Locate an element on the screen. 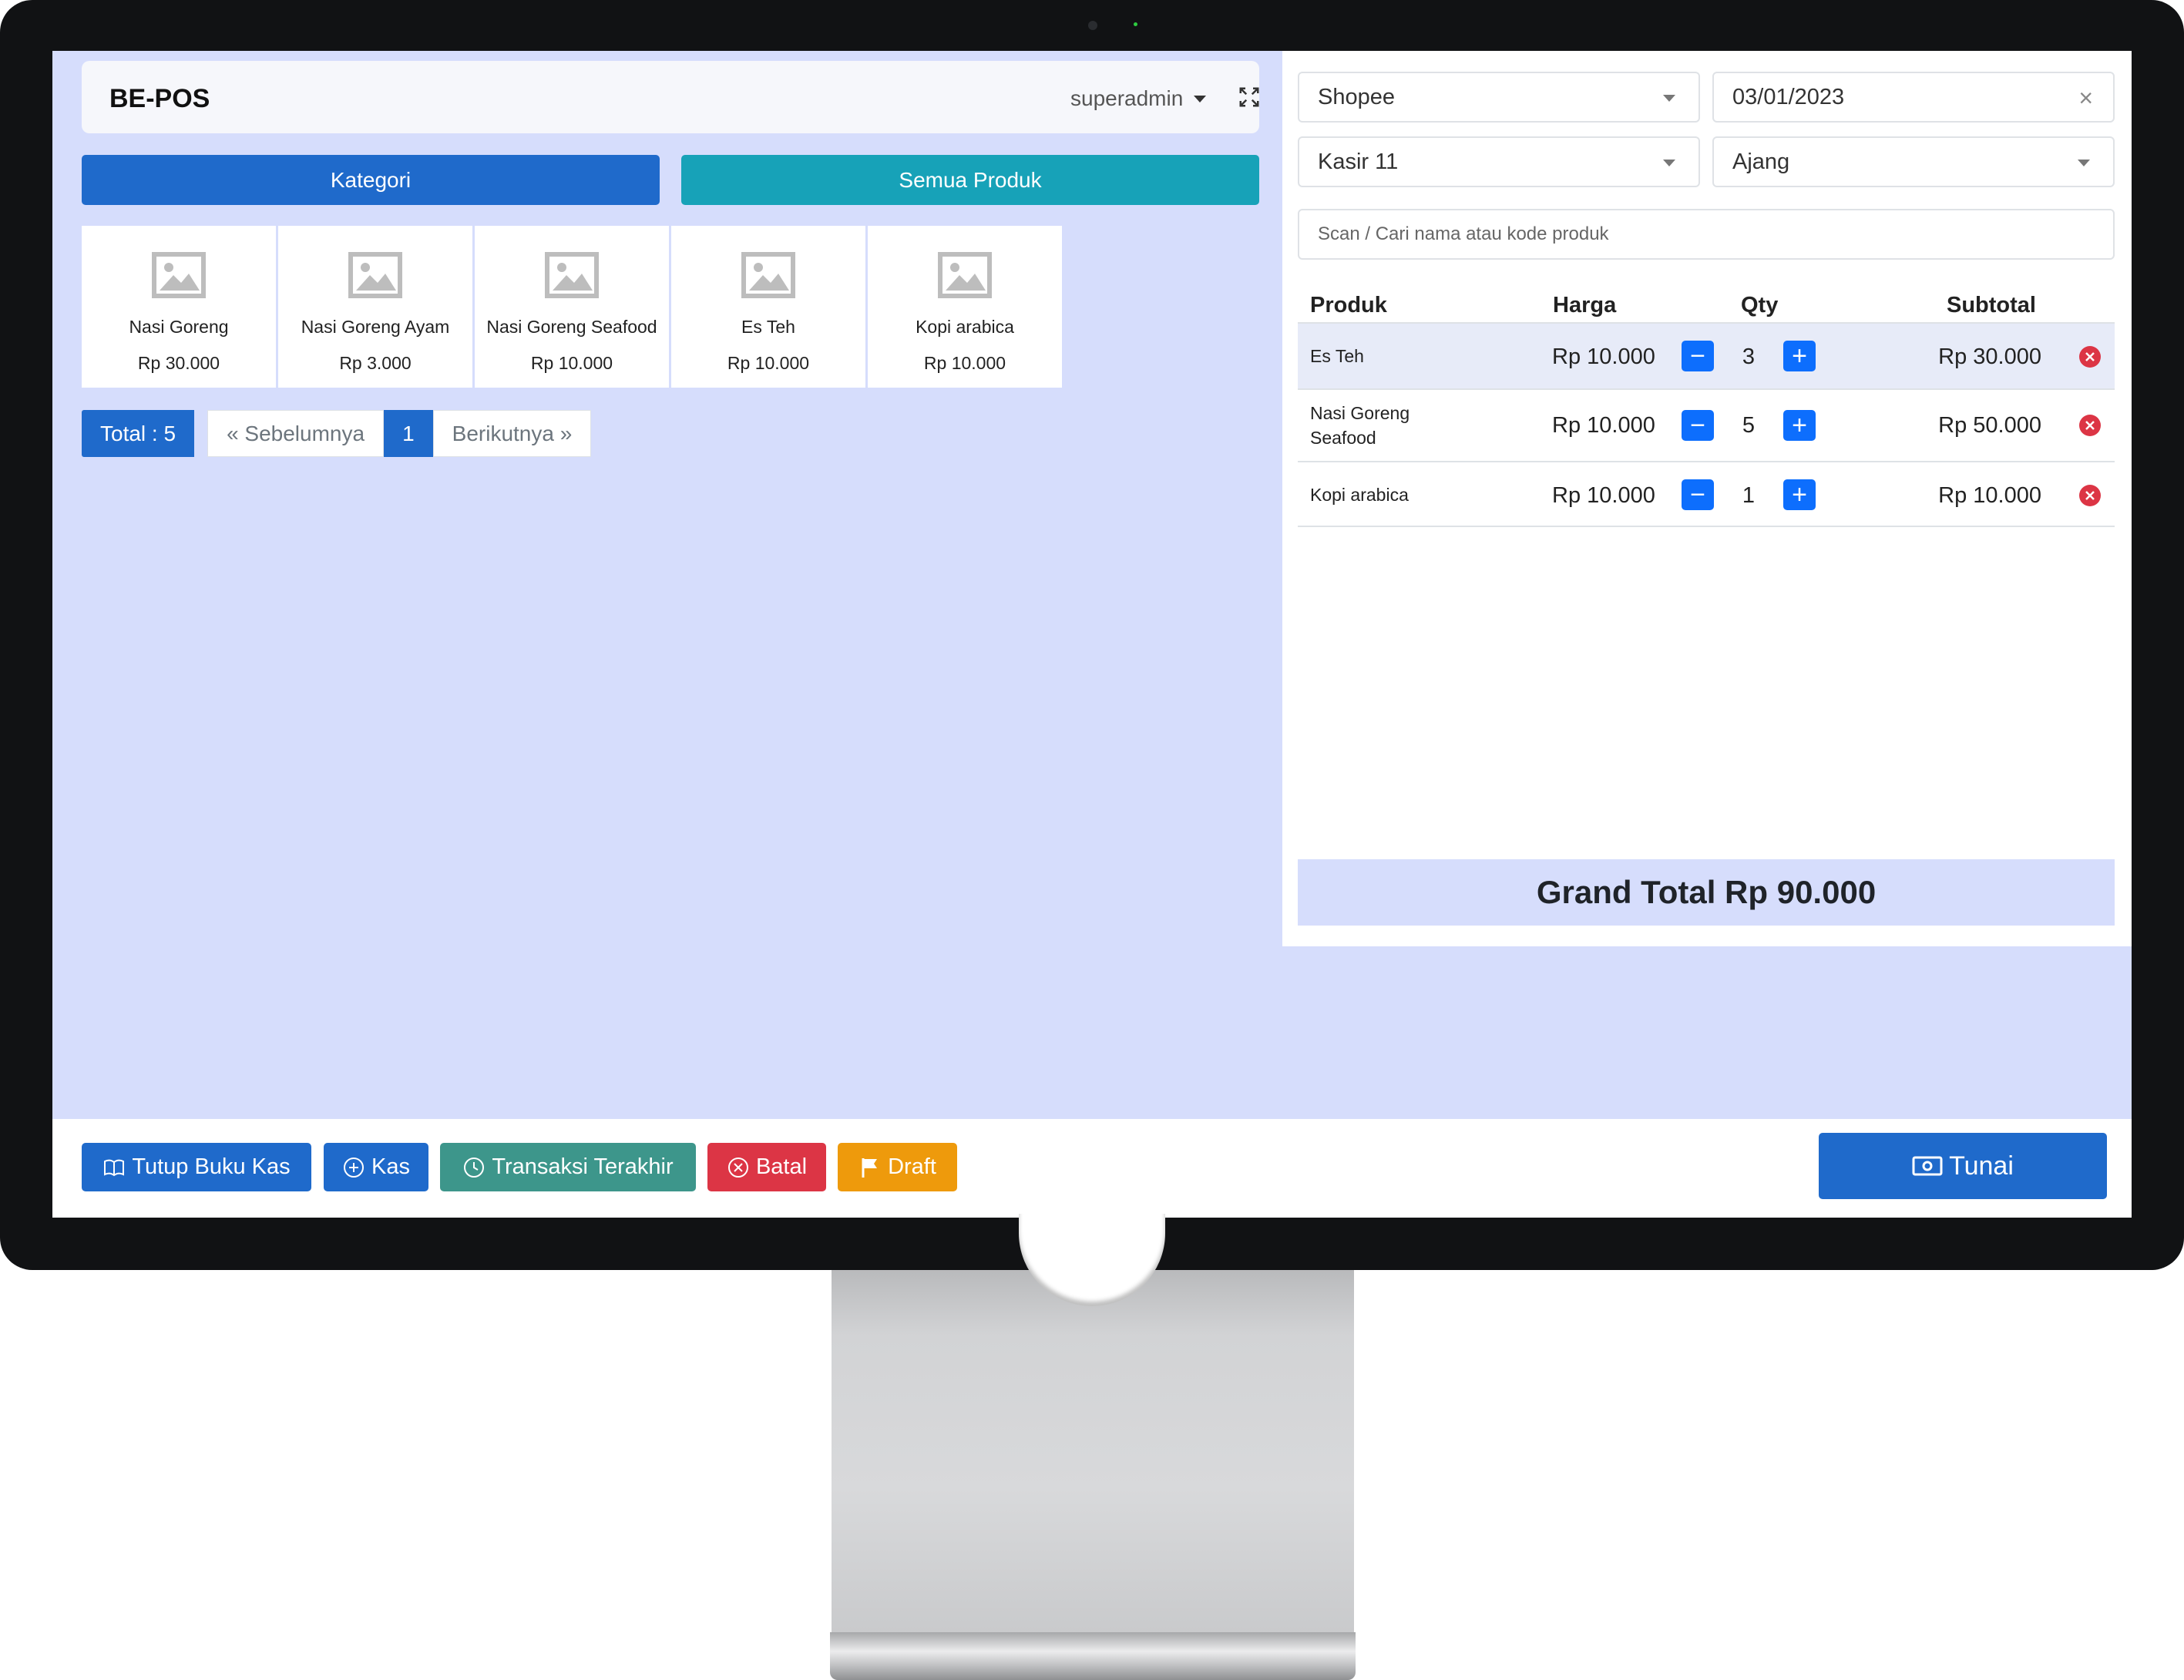  tutup-buku-kas-button: Tutup Buku Kas is located at coordinates (196, 1167).